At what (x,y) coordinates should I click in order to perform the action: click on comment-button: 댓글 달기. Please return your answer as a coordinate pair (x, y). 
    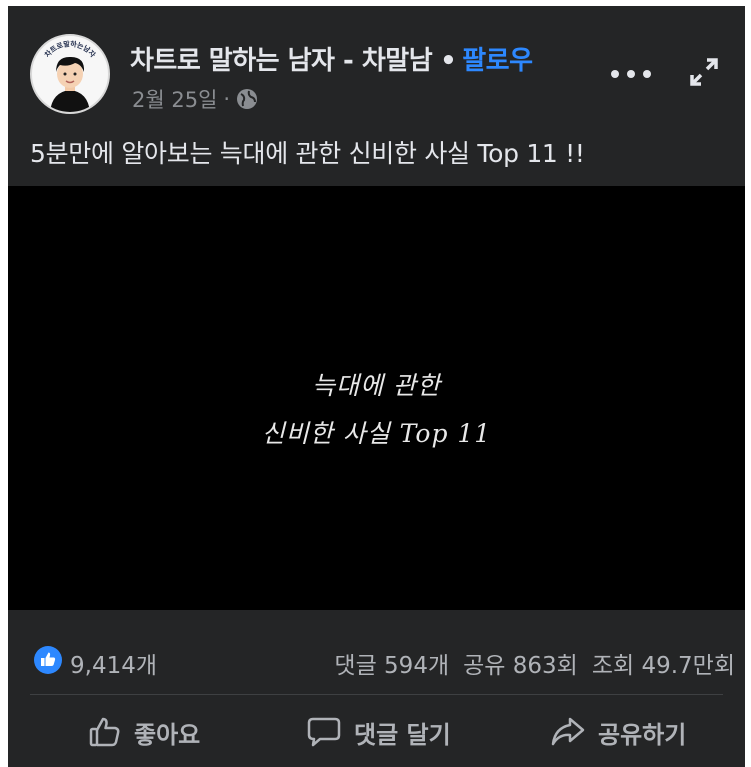
    Looking at the image, I should click on (378, 732).